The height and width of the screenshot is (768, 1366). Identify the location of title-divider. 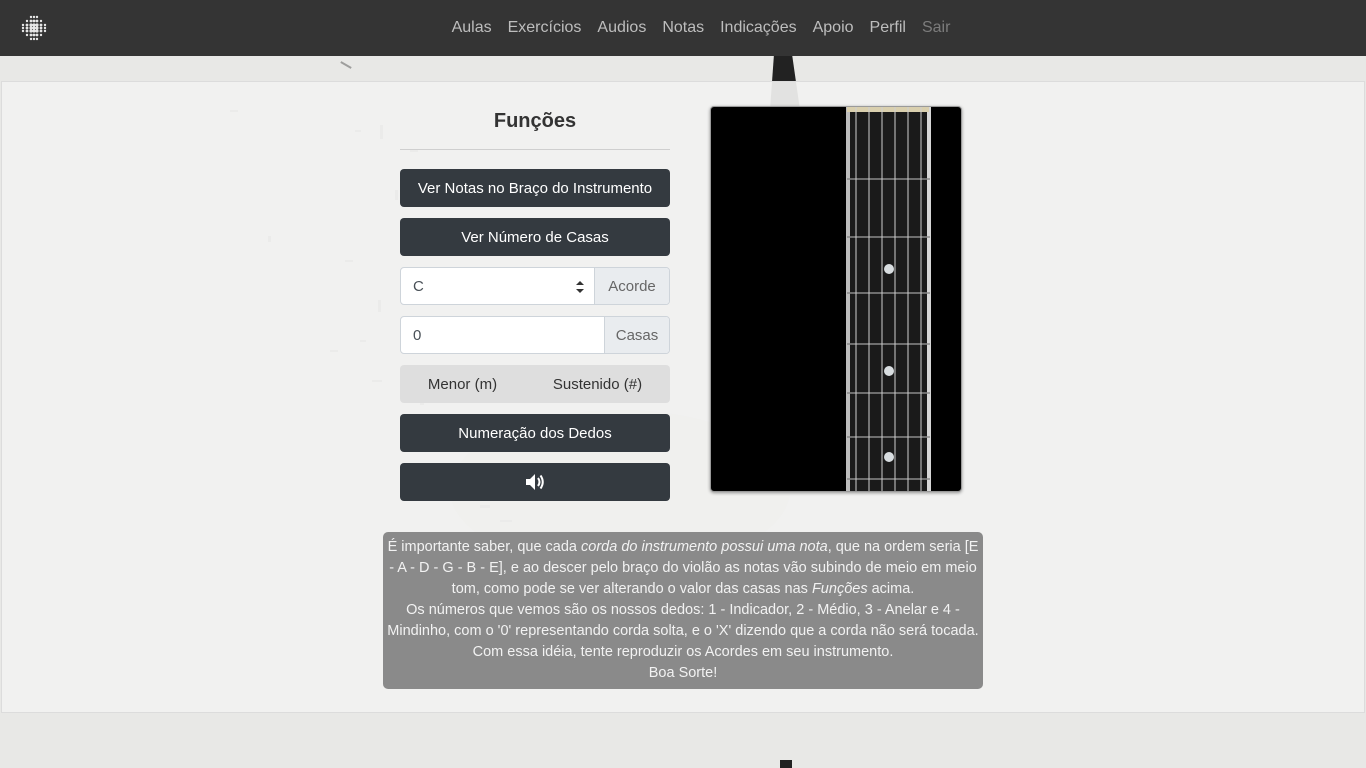
(535, 149).